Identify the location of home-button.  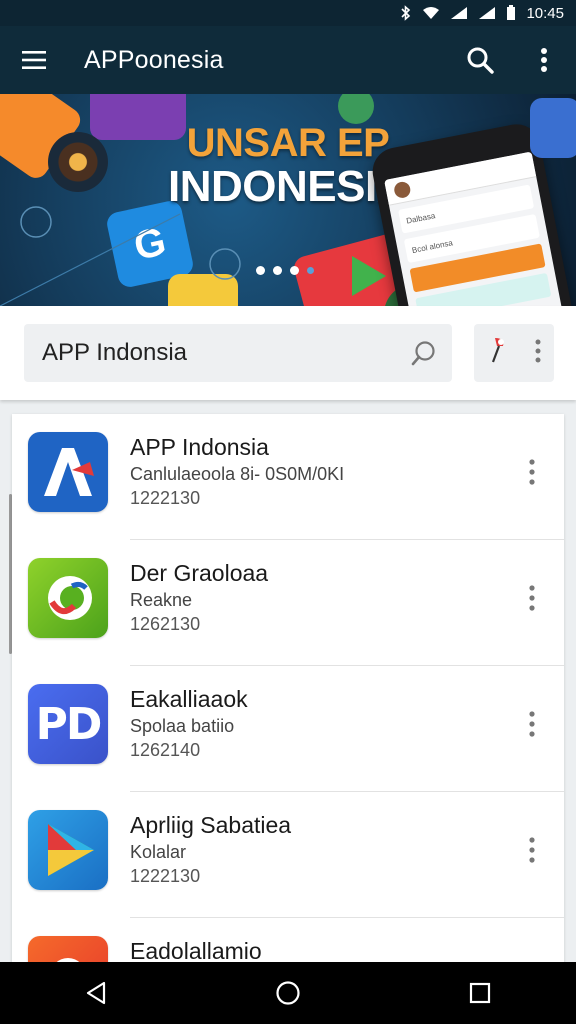
(288, 993).